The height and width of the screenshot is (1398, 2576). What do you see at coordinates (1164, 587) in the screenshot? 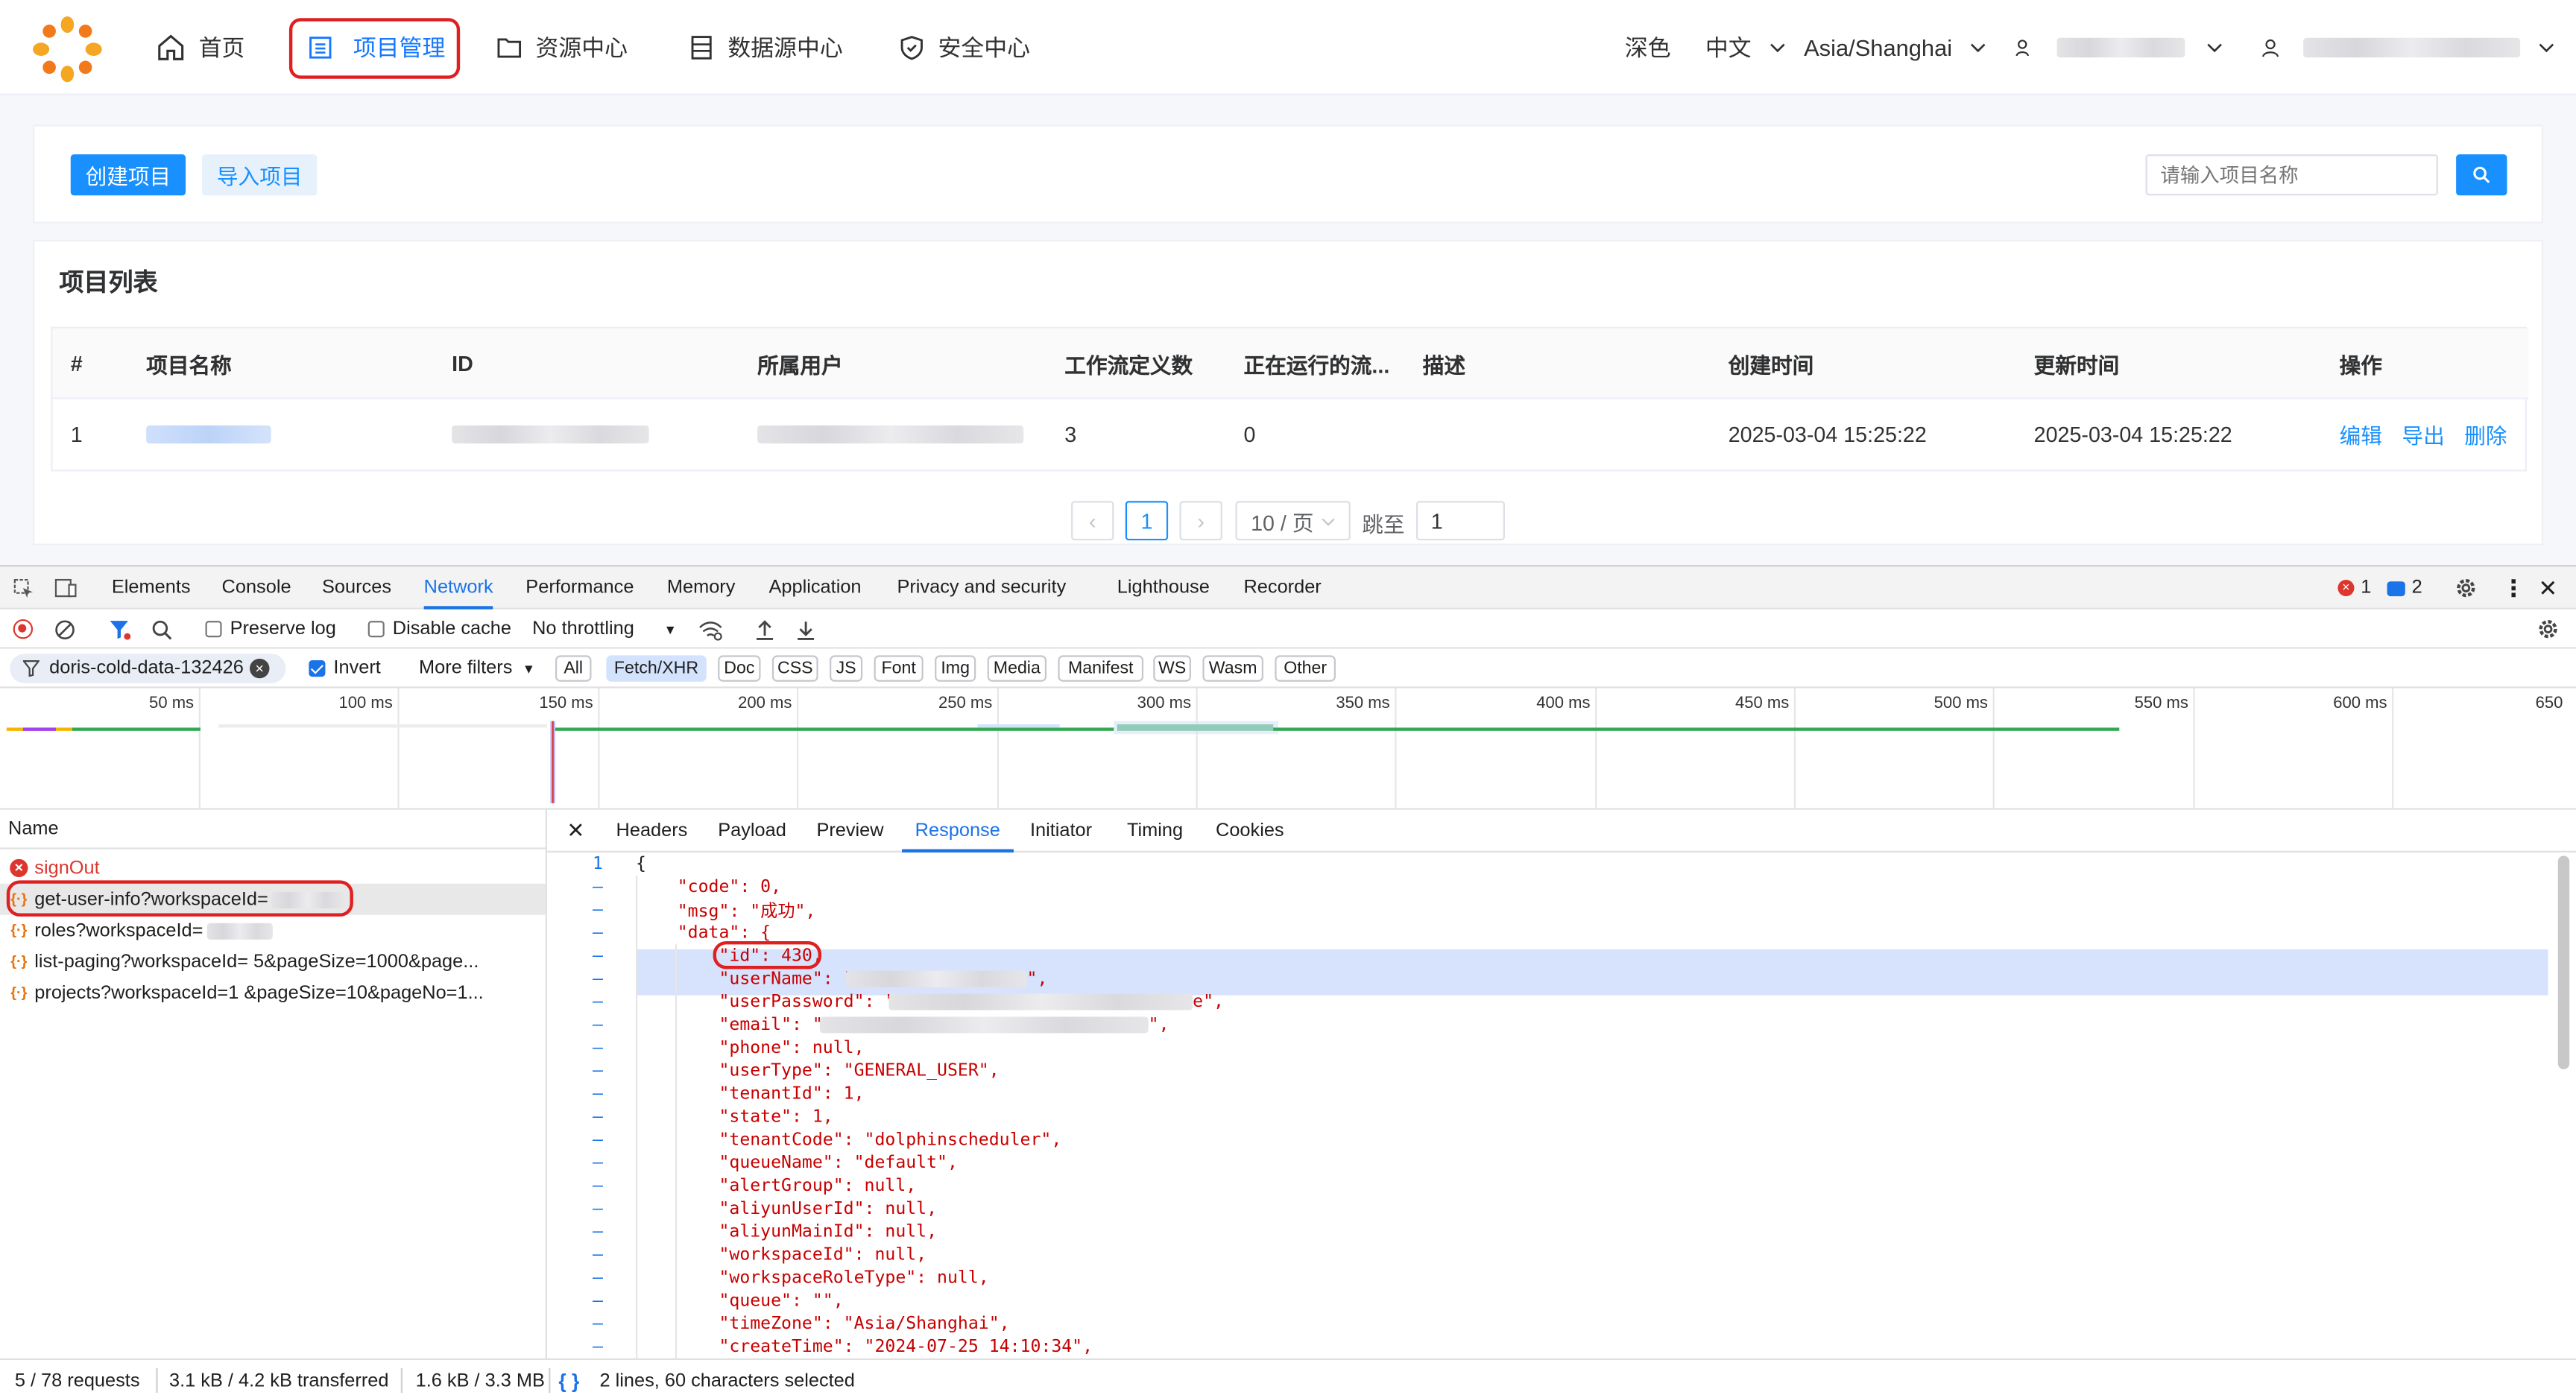
I see `tab-lighthouse: Lighthouse` at bounding box center [1164, 587].